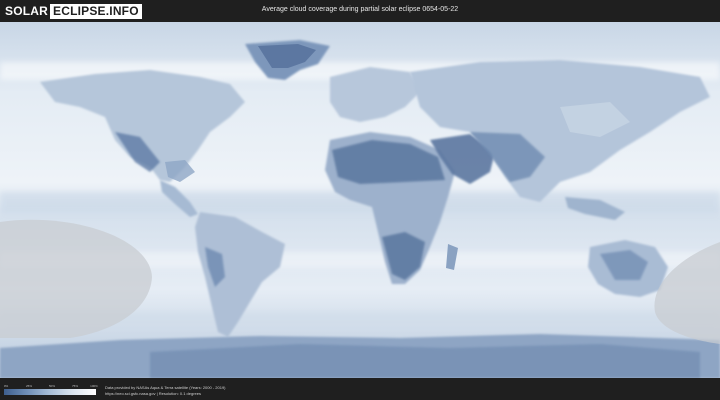 The image size is (720, 400). Describe the element at coordinates (75, 386) in the screenshot. I see `legend-tick-75: 75%` at that location.